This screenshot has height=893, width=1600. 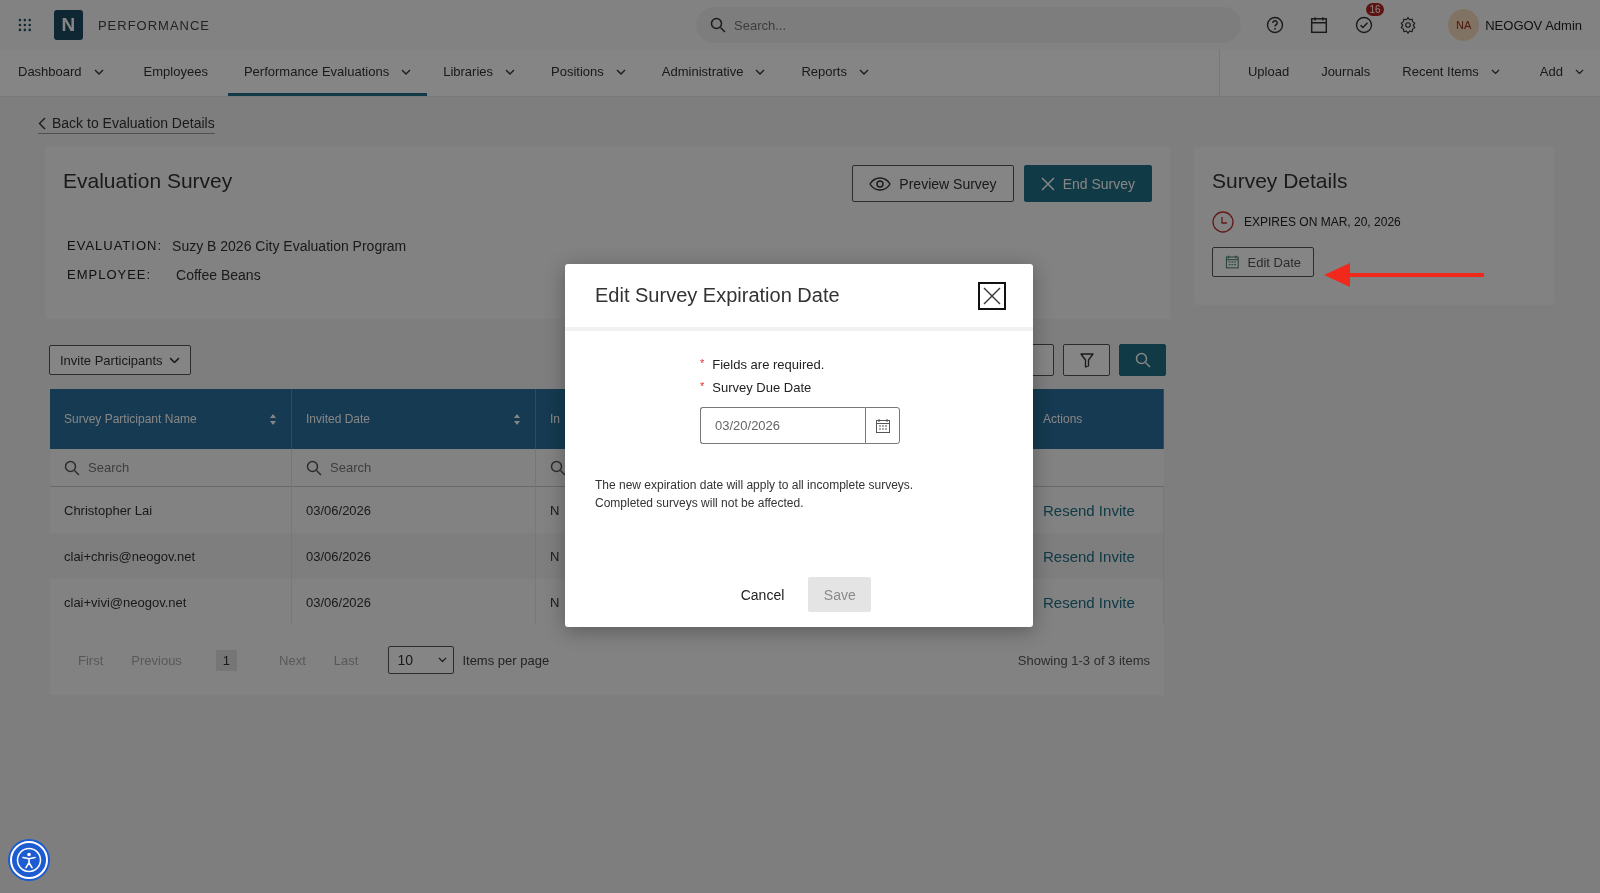 I want to click on nav-link: Add, so click(x=1561, y=73).